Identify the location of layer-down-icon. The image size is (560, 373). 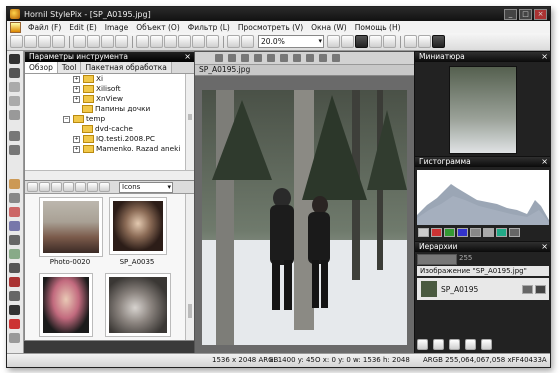
(470, 344).